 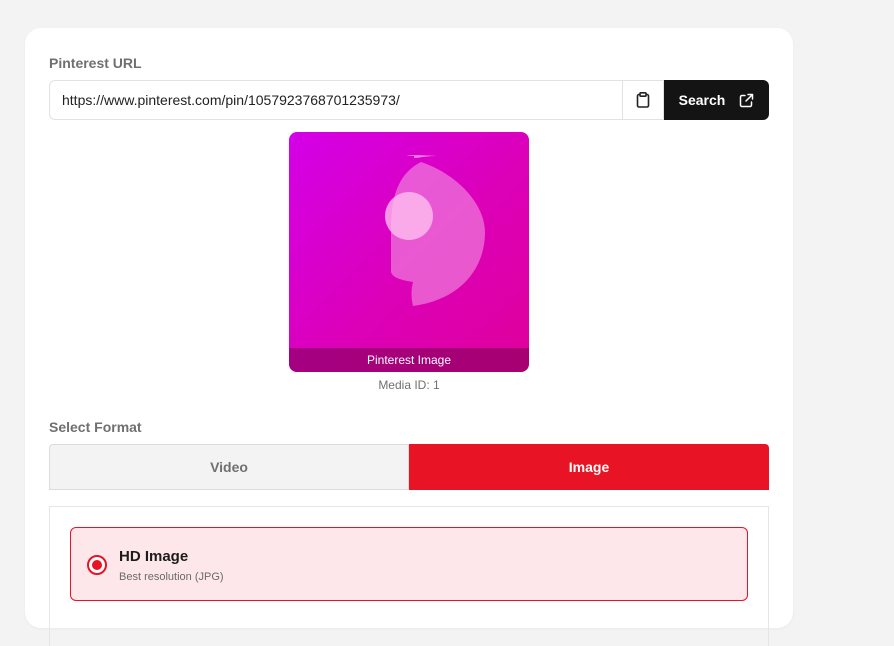 I want to click on profile-illustration, so click(x=435, y=230).